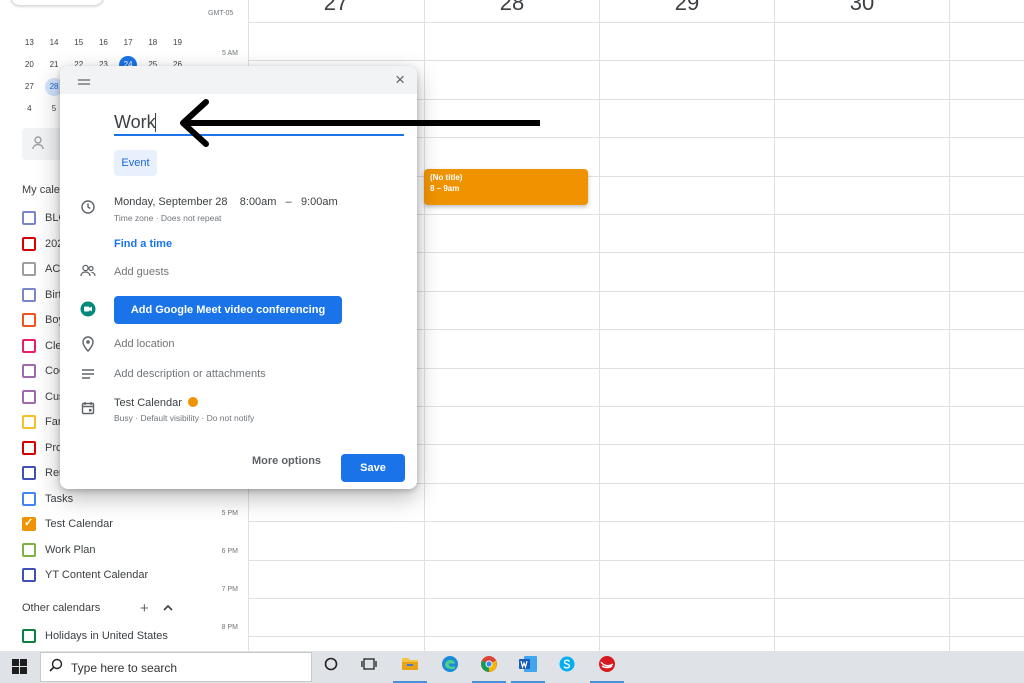  I want to click on mini-calendar-day: 13, so click(29, 43).